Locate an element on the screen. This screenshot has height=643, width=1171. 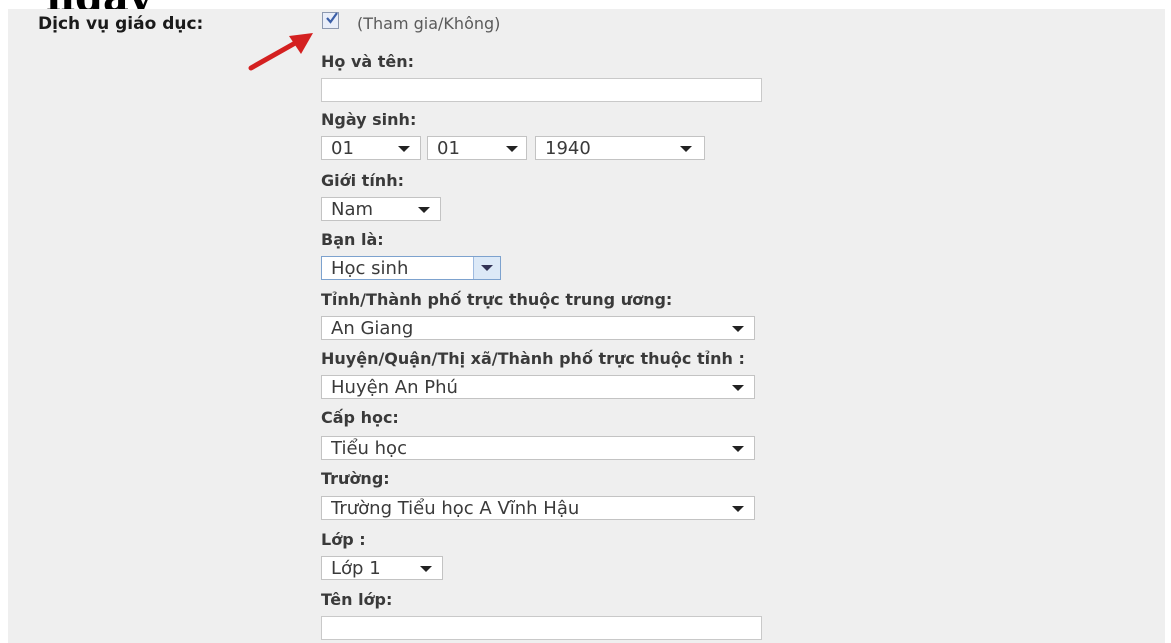
dob-day-value: 01 is located at coordinates (342, 148).